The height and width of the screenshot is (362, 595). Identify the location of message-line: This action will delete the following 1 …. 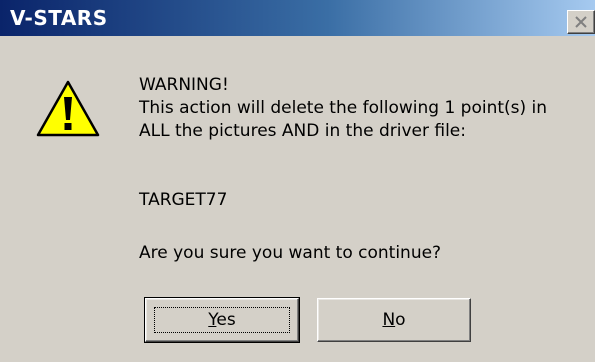
(343, 108).